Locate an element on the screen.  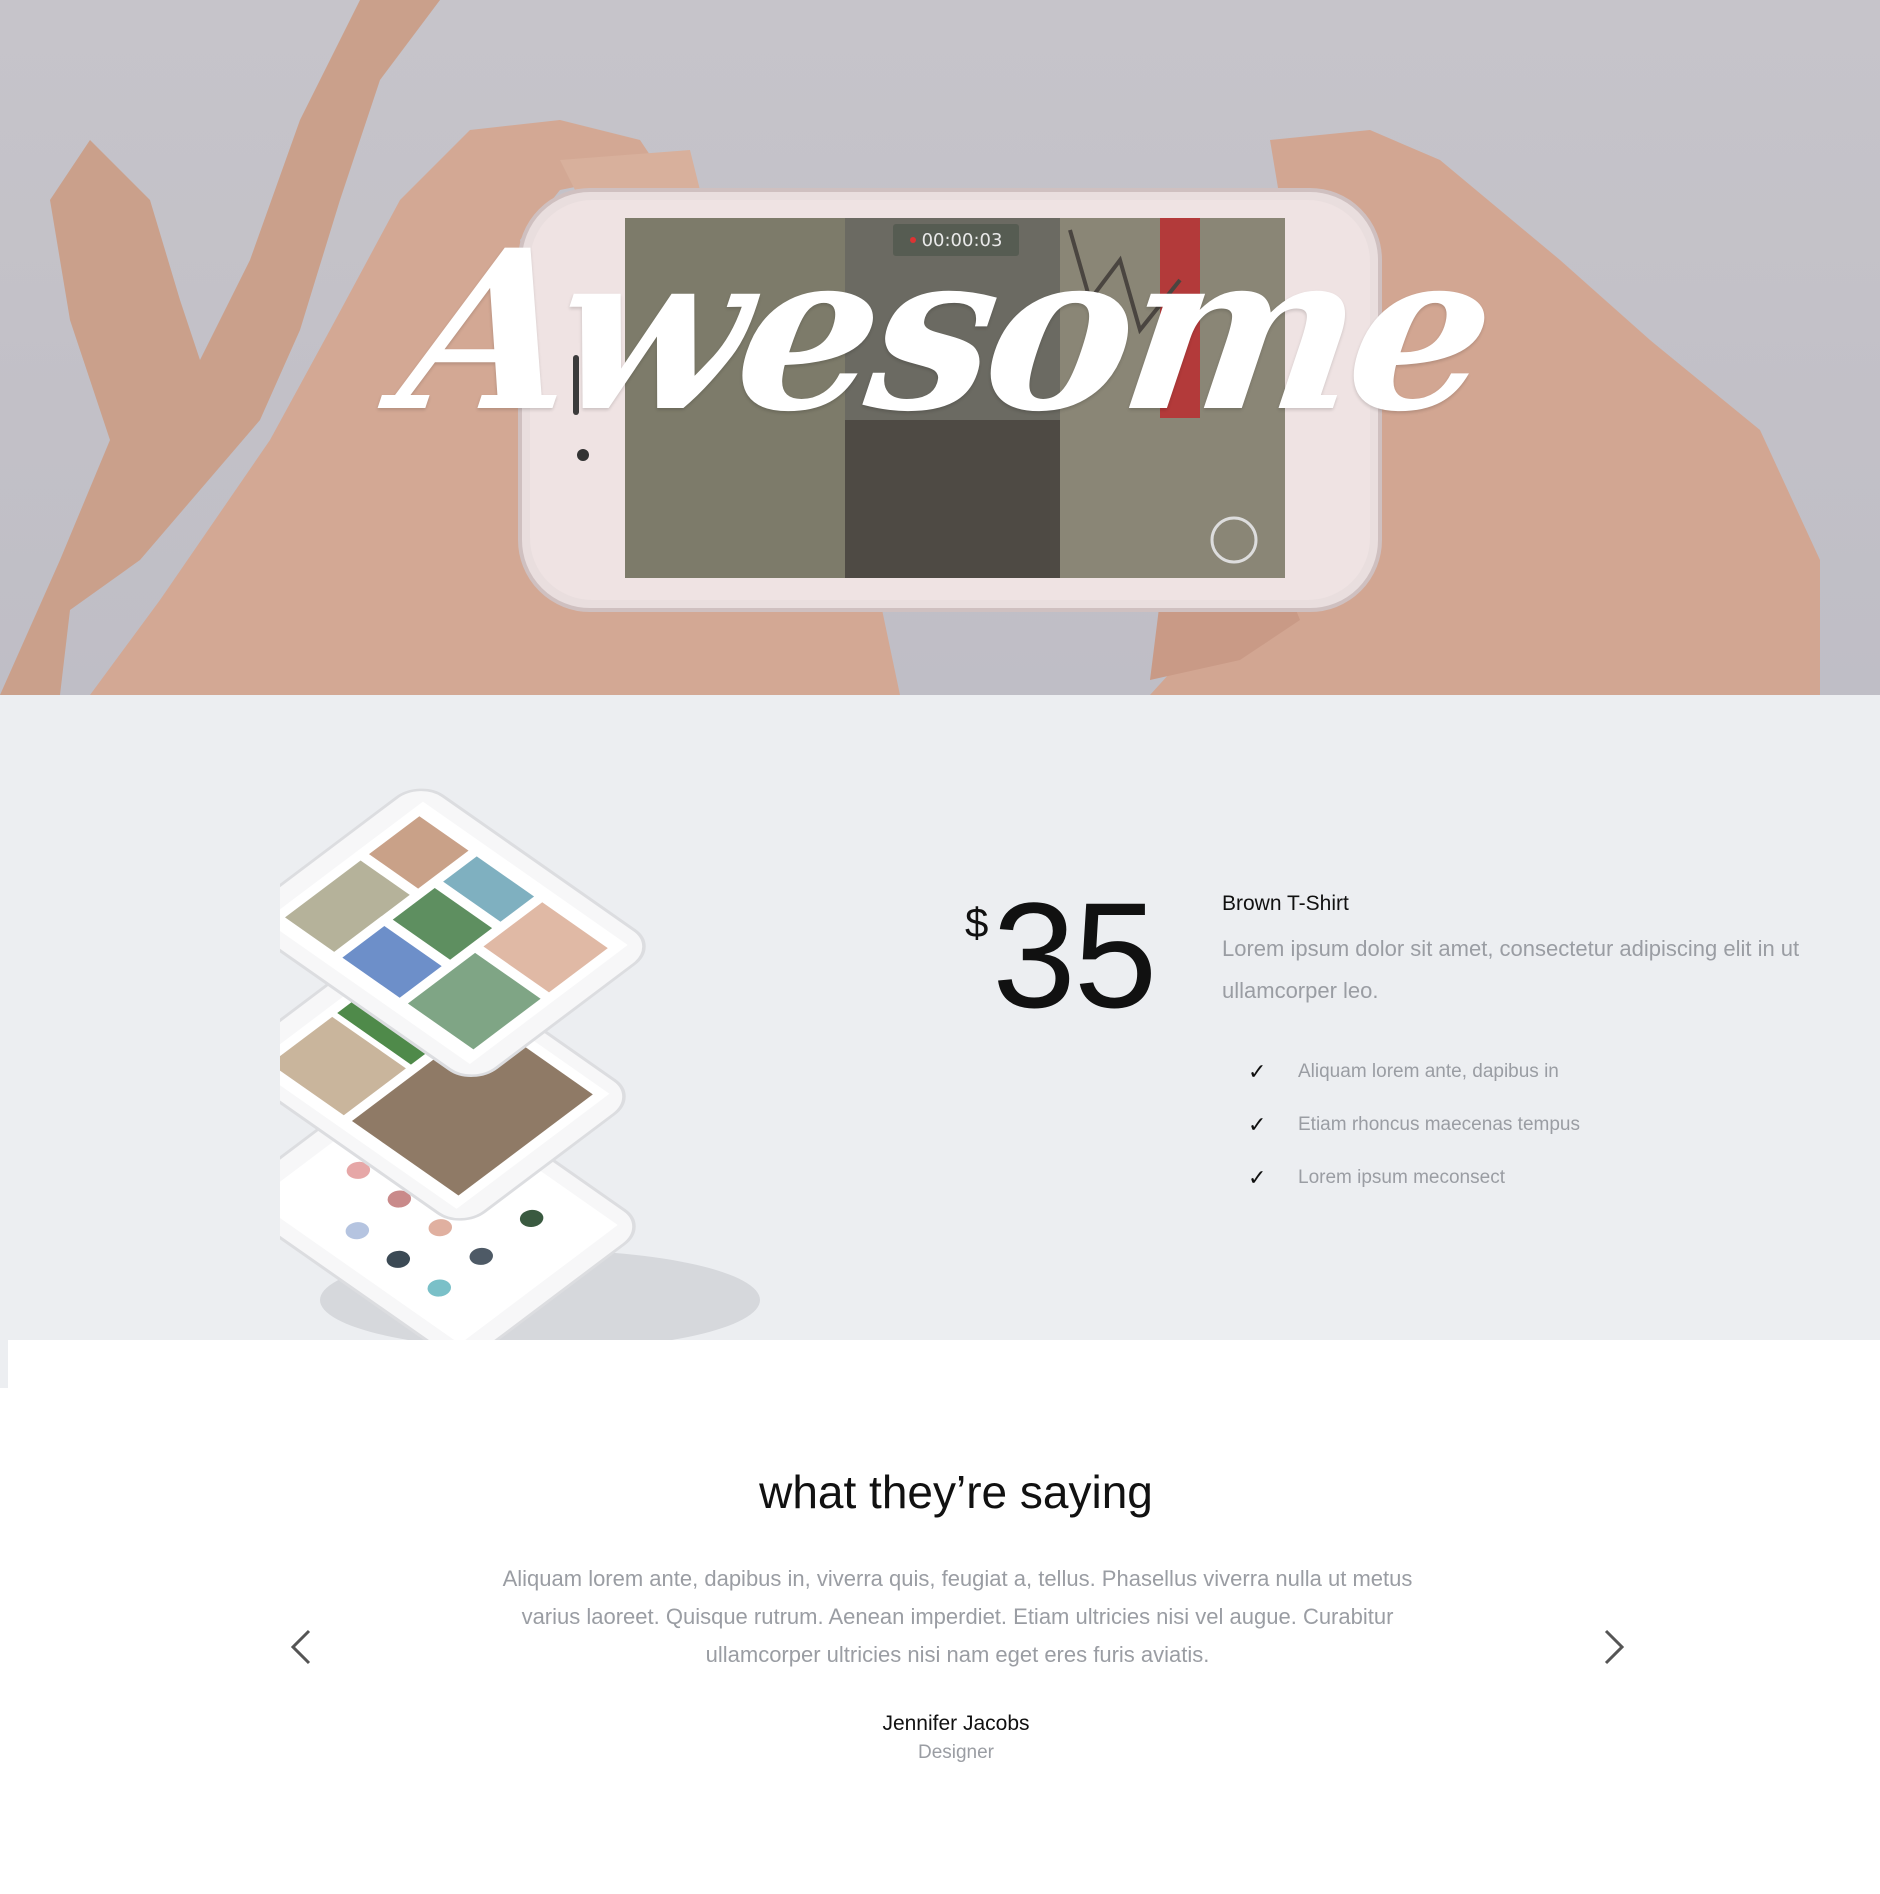
feature-item: ✓ Etiam rhoncus maecenas tempus is located at coordinates (1414, 1124).